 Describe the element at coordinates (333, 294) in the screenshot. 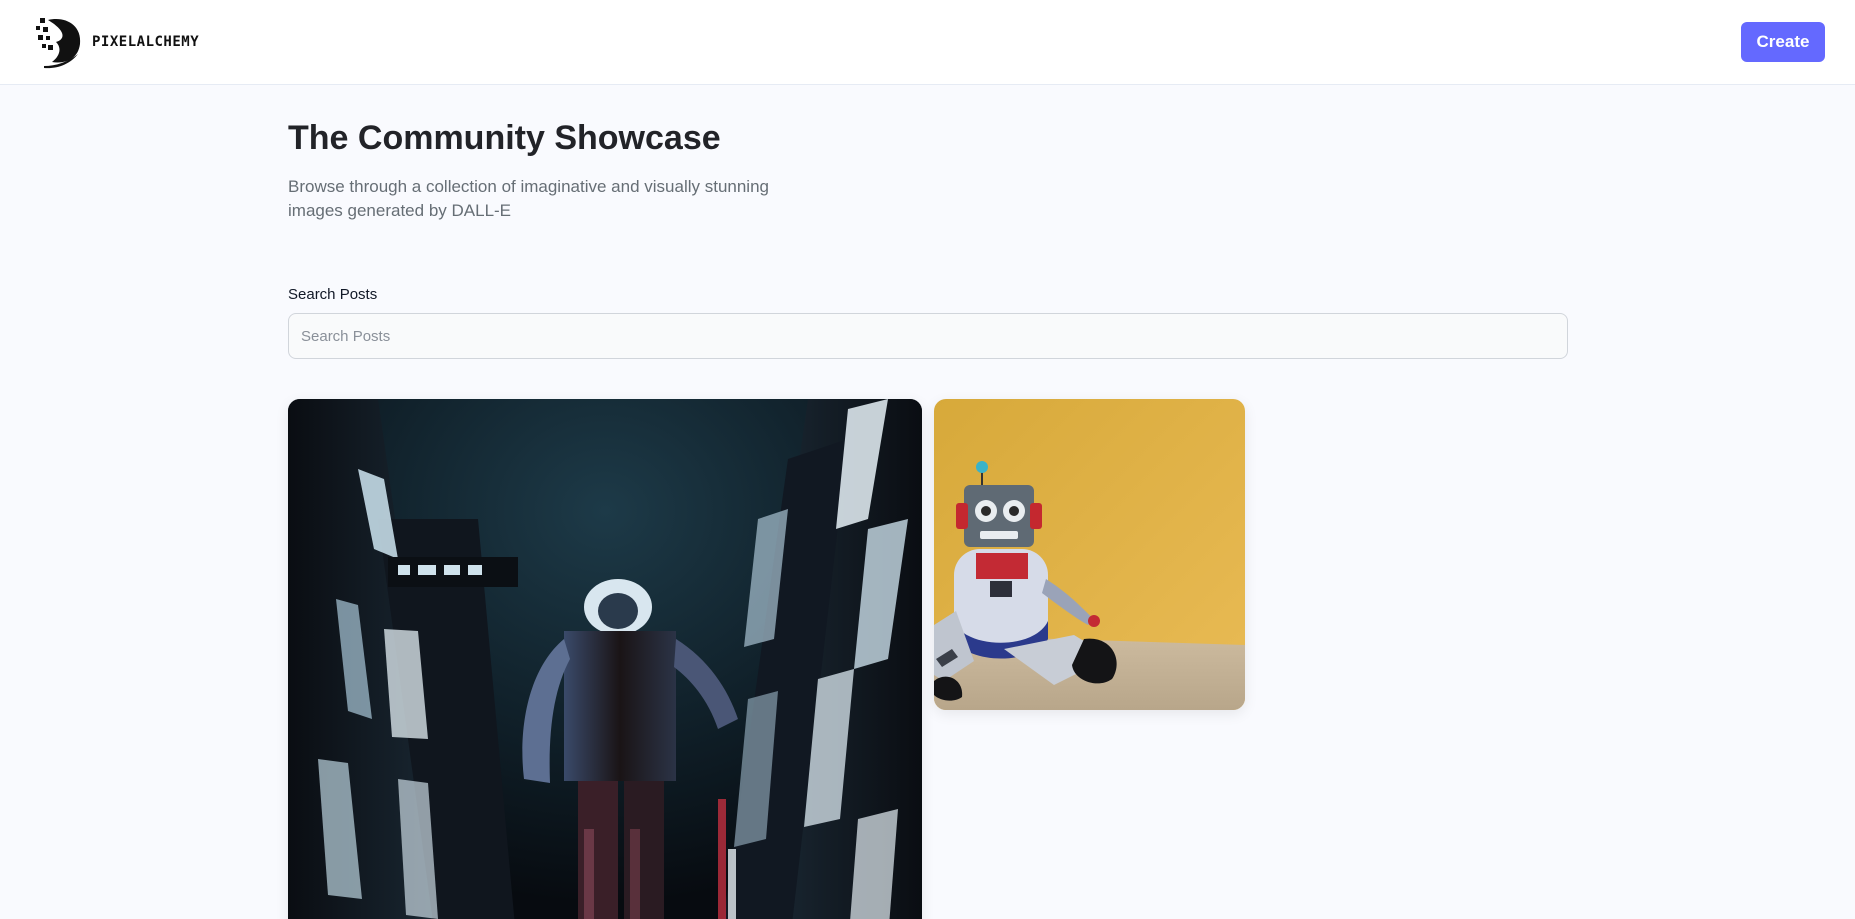

I see `search-label: Search Posts` at that location.